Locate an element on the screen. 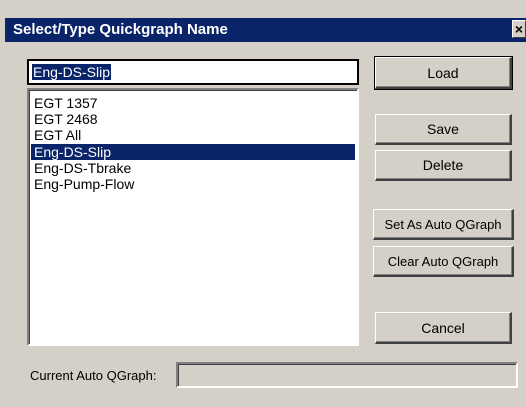 The width and height of the screenshot is (526, 407). current-auto-qgraph-field is located at coordinates (347, 375).